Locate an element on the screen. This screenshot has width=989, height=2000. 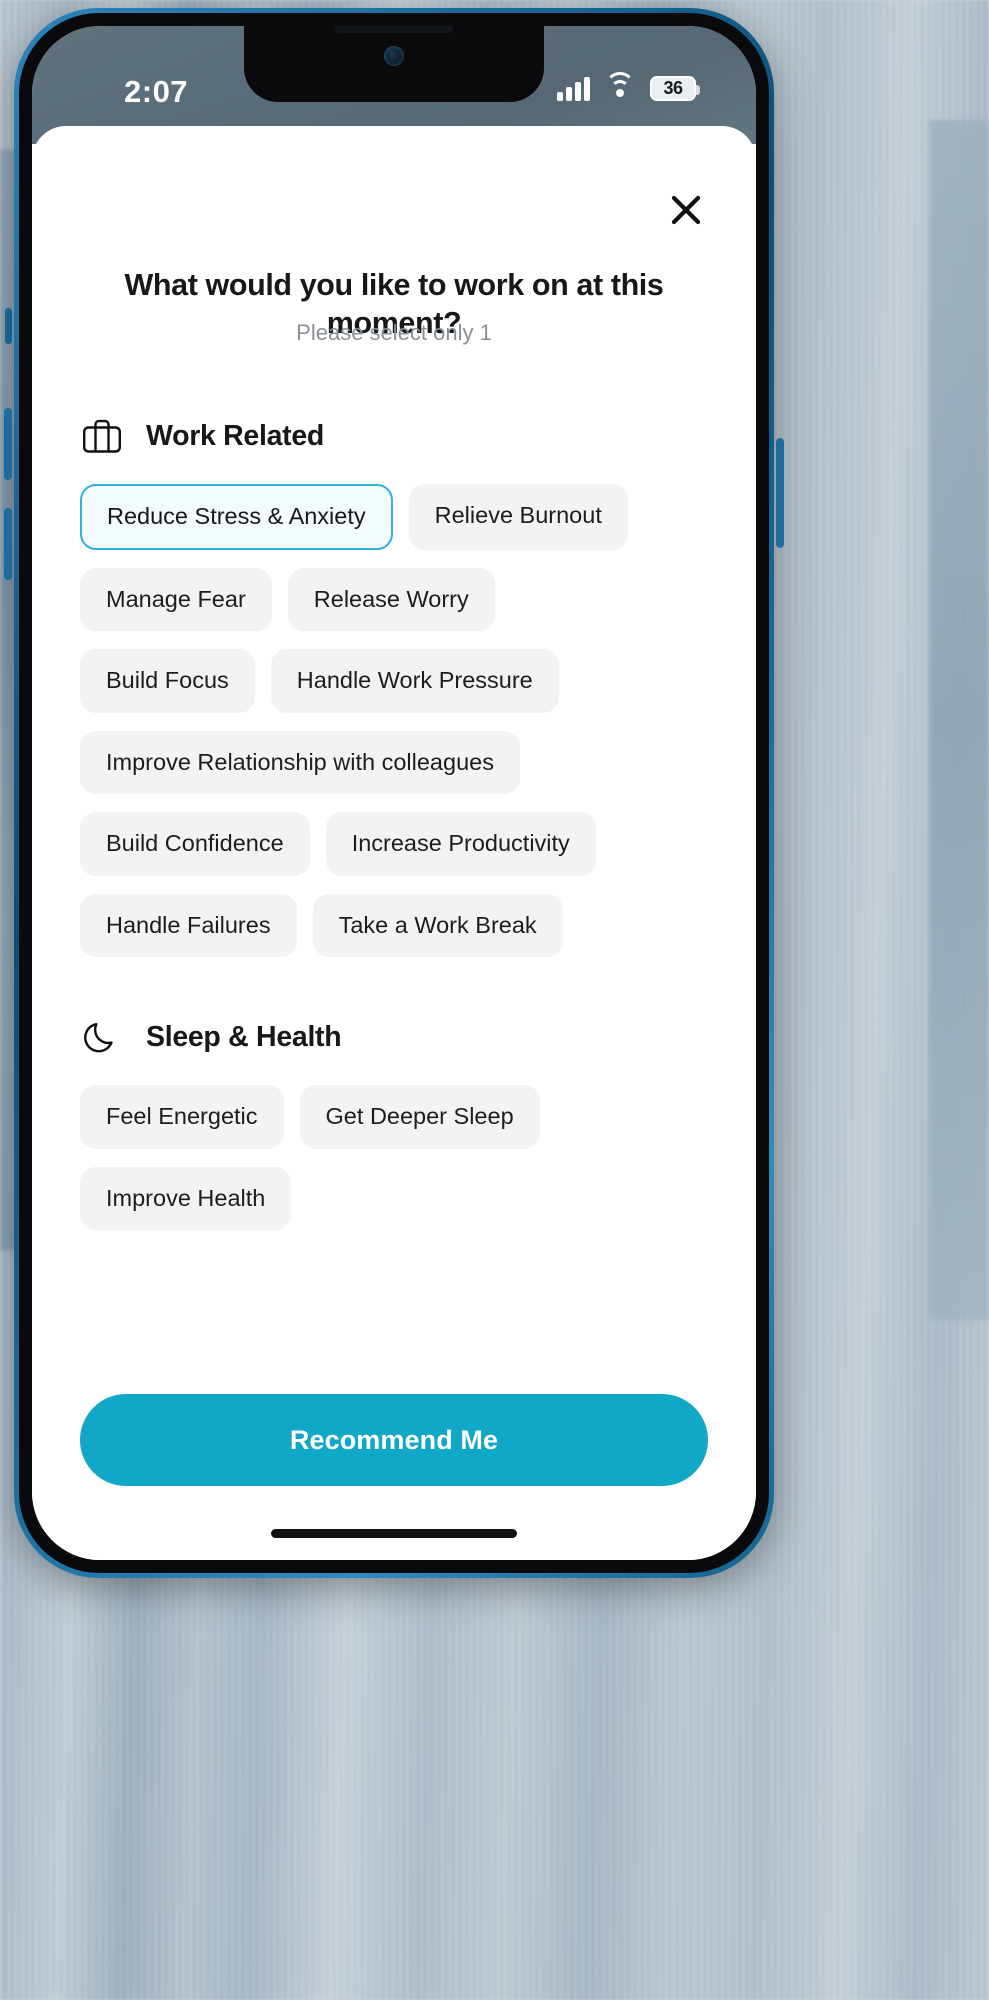
front-camera is located at coordinates (394, 56).